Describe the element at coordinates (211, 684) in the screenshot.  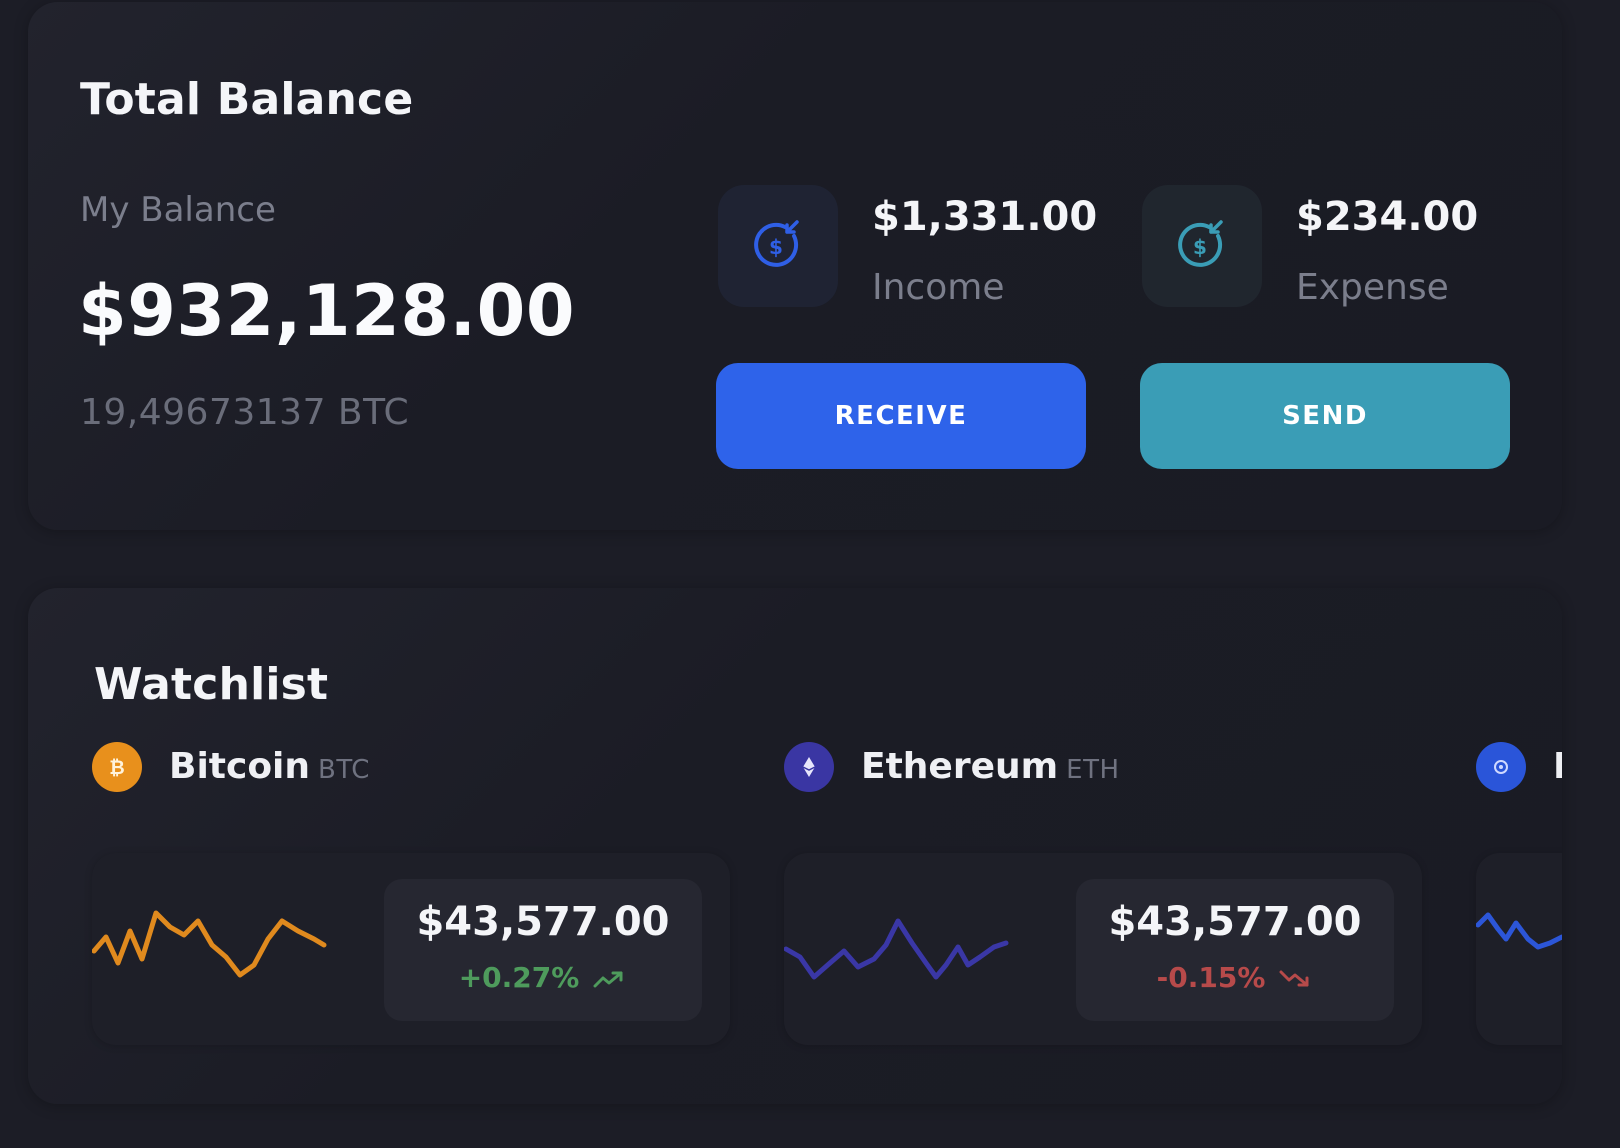
I see `watchlist-title: Watchlist` at that location.